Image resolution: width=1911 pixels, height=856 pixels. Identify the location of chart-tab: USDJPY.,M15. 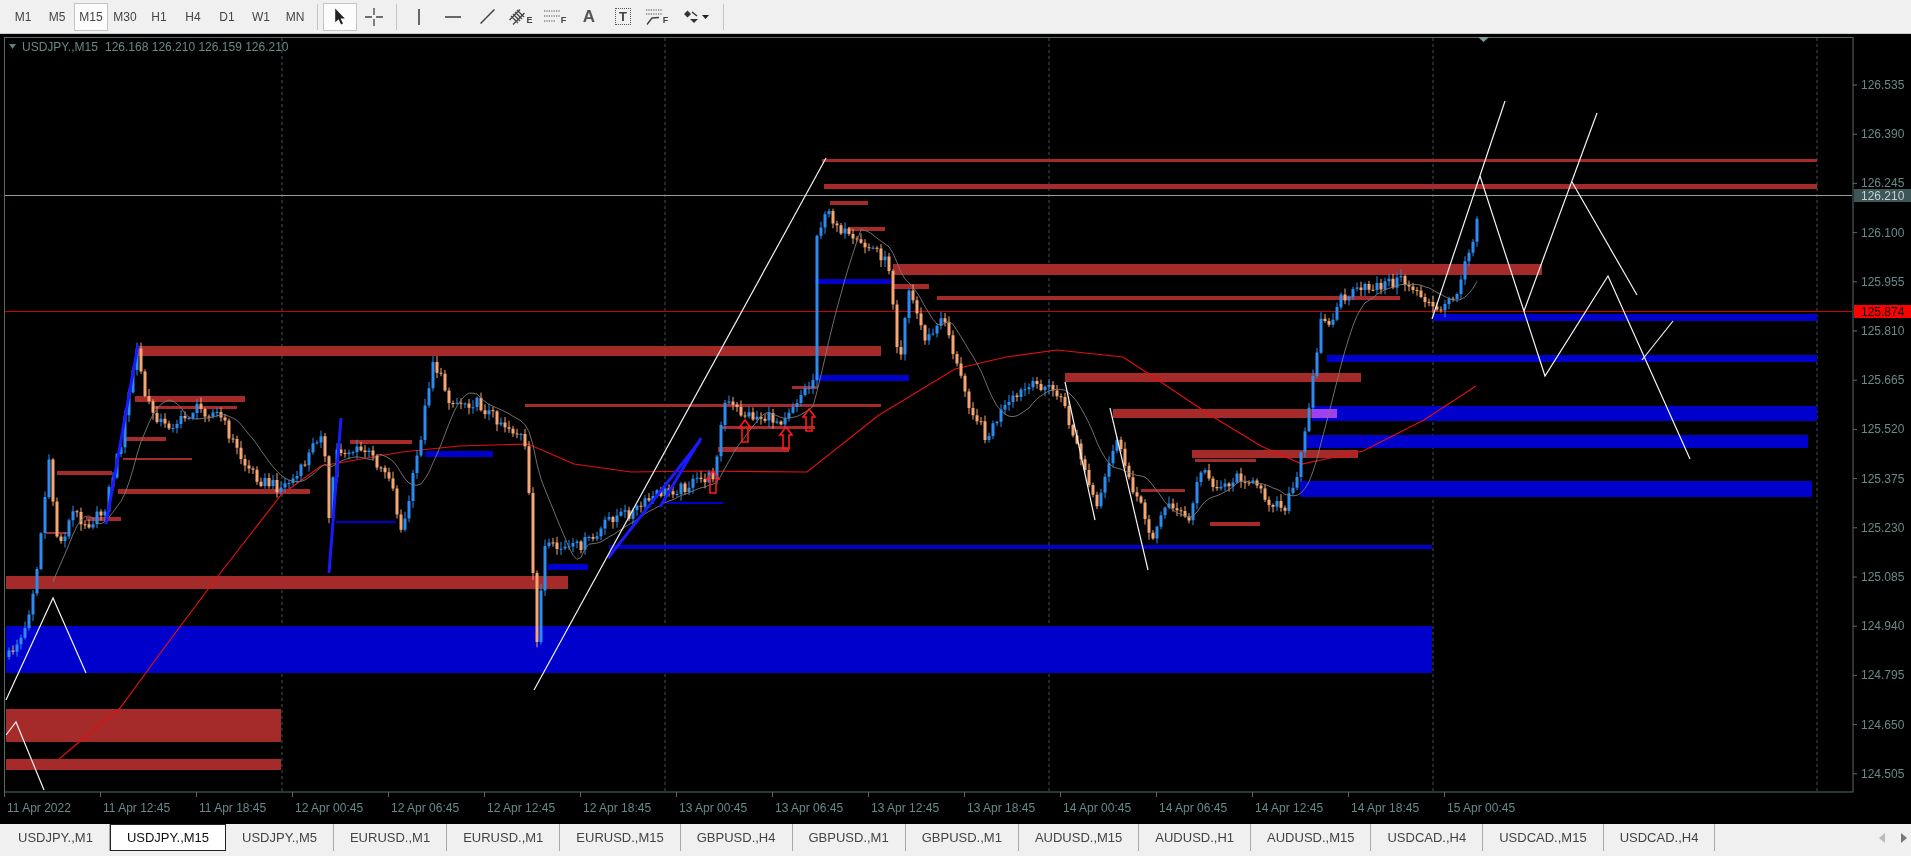
(168, 837).